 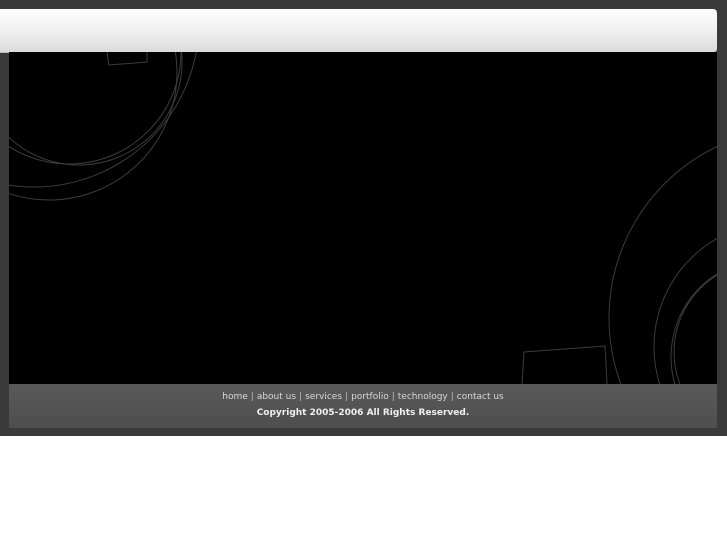 I want to click on copyright-text: Copyright 2005-2006 All Rights Reserved., so click(x=363, y=413).